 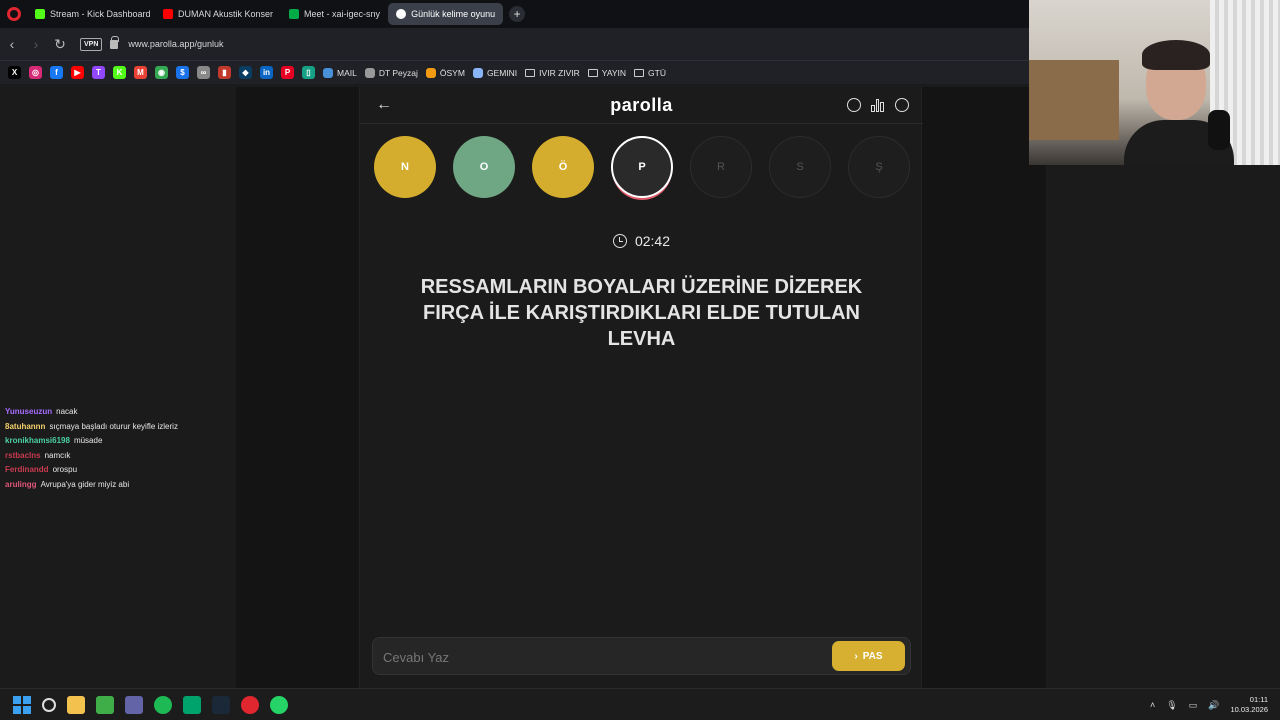 What do you see at coordinates (40, 14) in the screenshot?
I see `kick-icon` at bounding box center [40, 14].